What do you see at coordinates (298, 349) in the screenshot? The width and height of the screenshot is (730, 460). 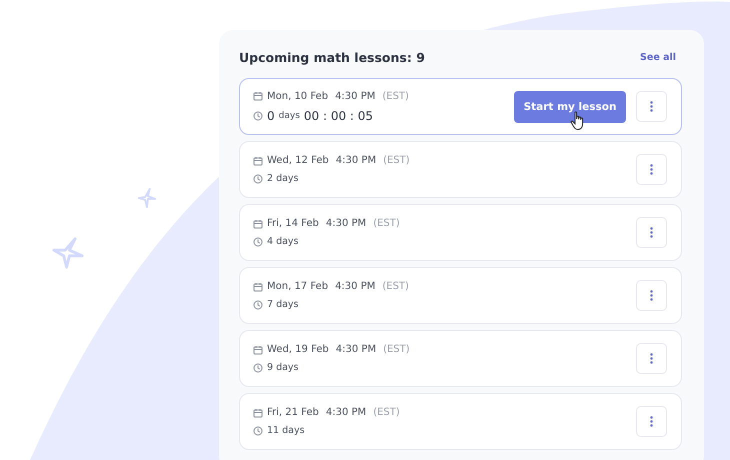 I see `lesson-date: Wed, 19 Feb` at bounding box center [298, 349].